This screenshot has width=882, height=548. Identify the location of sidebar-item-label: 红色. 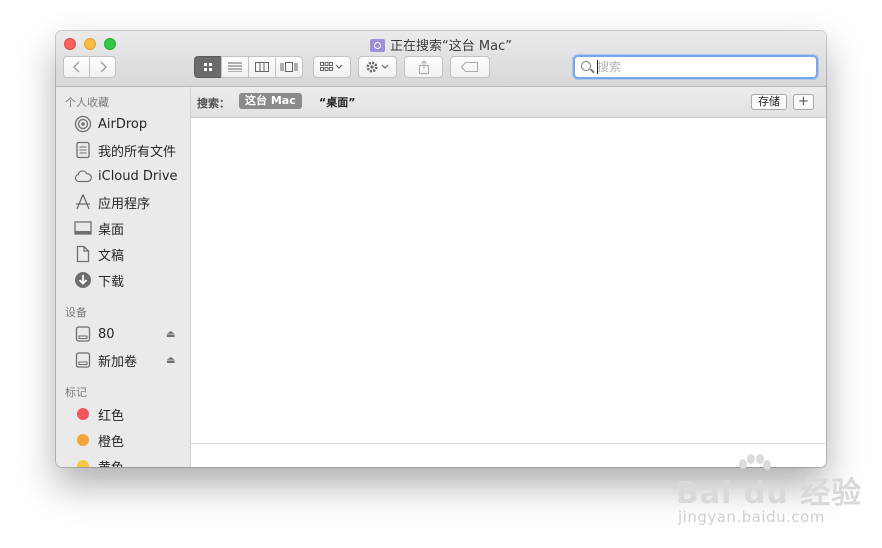
(111, 416).